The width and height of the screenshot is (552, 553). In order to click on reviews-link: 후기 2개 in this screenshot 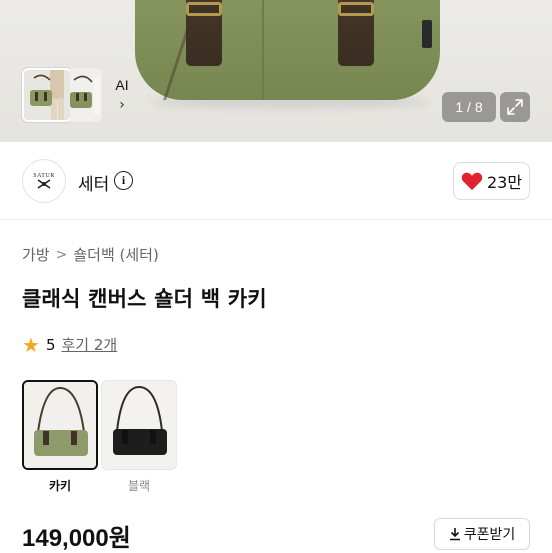, I will do `click(89, 344)`.